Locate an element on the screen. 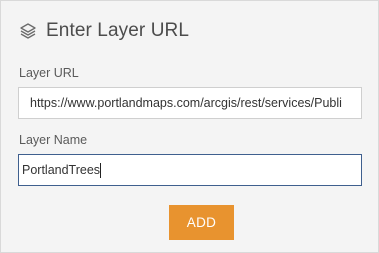 The width and height of the screenshot is (379, 253). text-caret is located at coordinates (101, 170).